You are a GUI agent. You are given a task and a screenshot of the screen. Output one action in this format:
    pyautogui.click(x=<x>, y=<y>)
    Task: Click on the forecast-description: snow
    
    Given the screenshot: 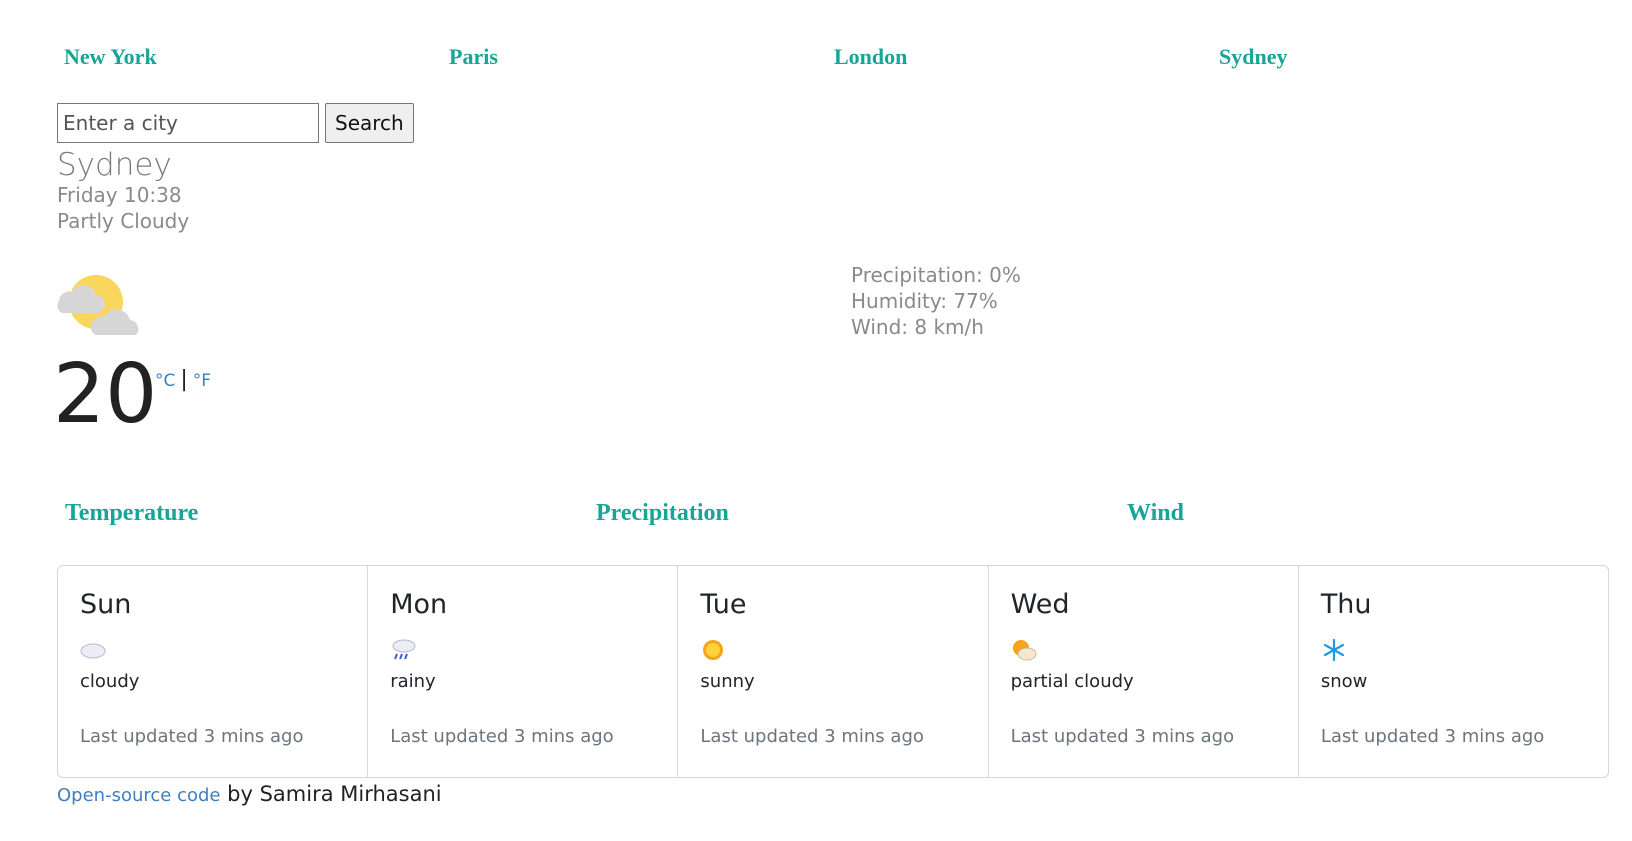 What is the action you would take?
    pyautogui.click(x=1344, y=681)
    